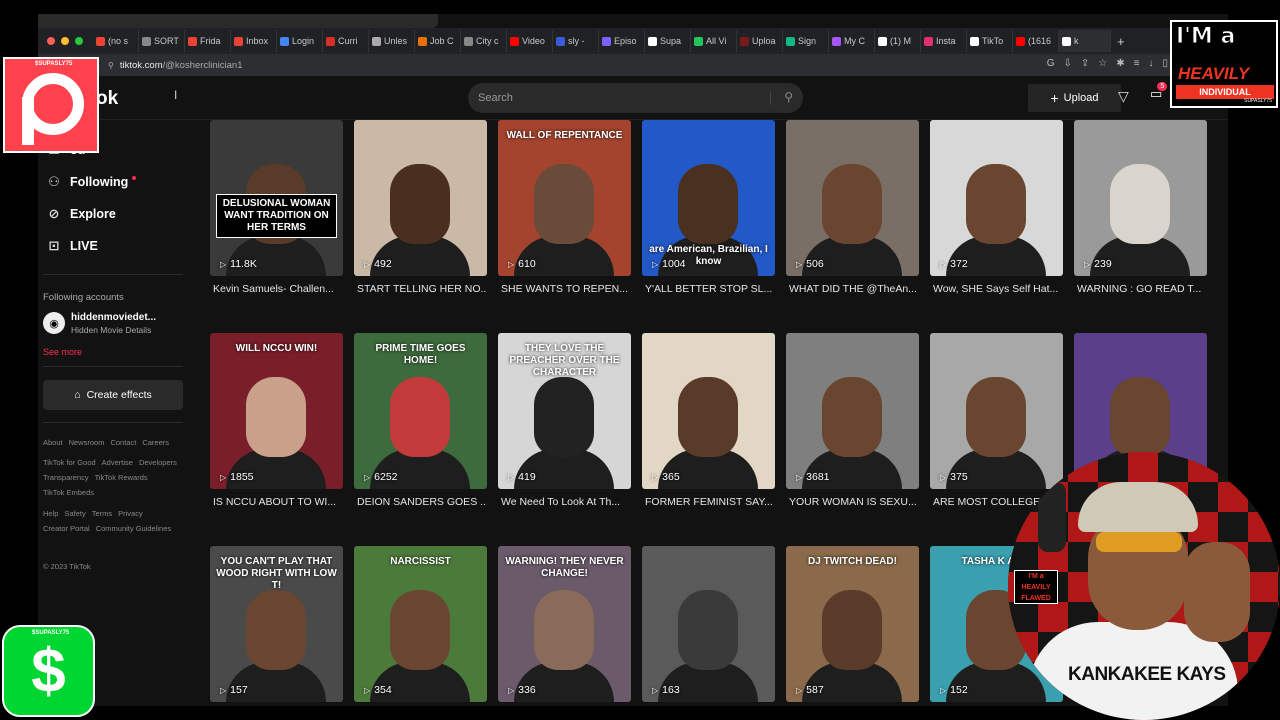 This screenshot has height=720, width=1280. What do you see at coordinates (162, 41) in the screenshot?
I see `browser-tab: SORT` at bounding box center [162, 41].